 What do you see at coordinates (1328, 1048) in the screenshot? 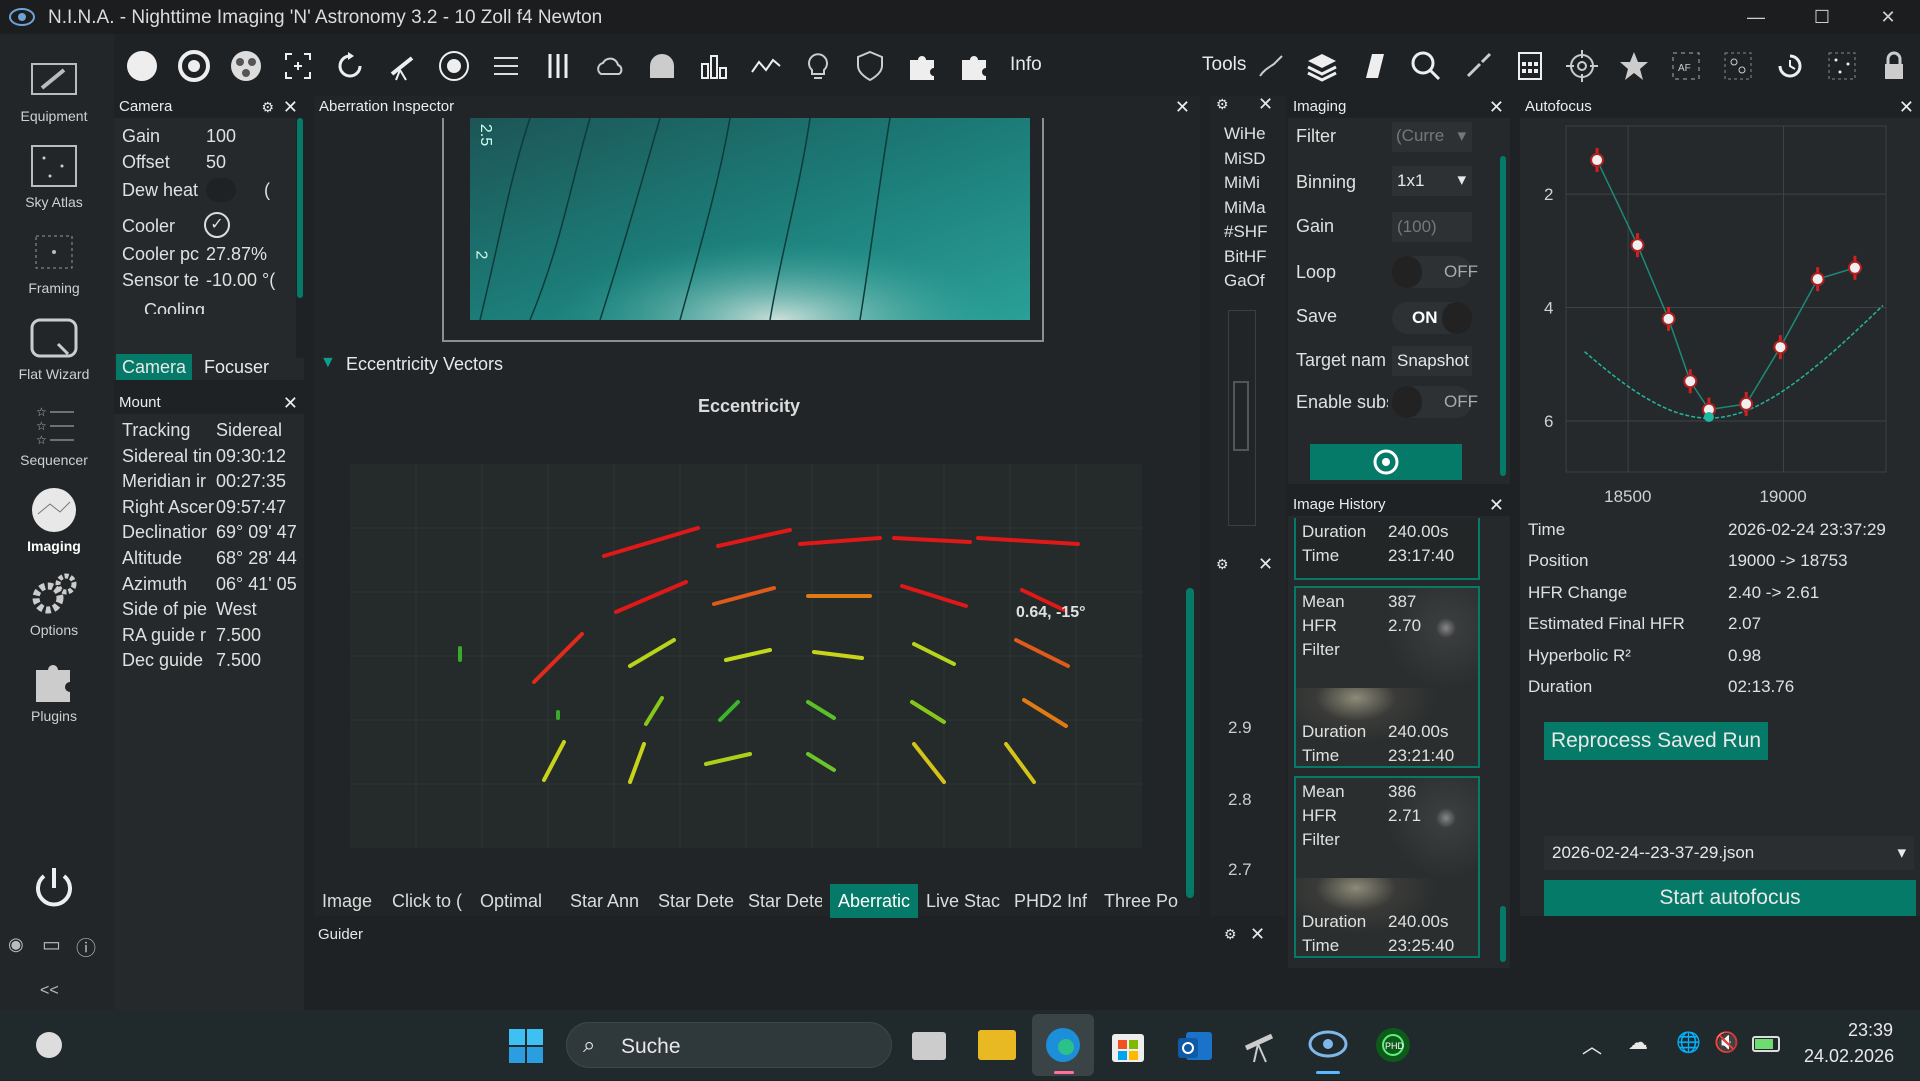
I see `nina-taskbar-item` at bounding box center [1328, 1048].